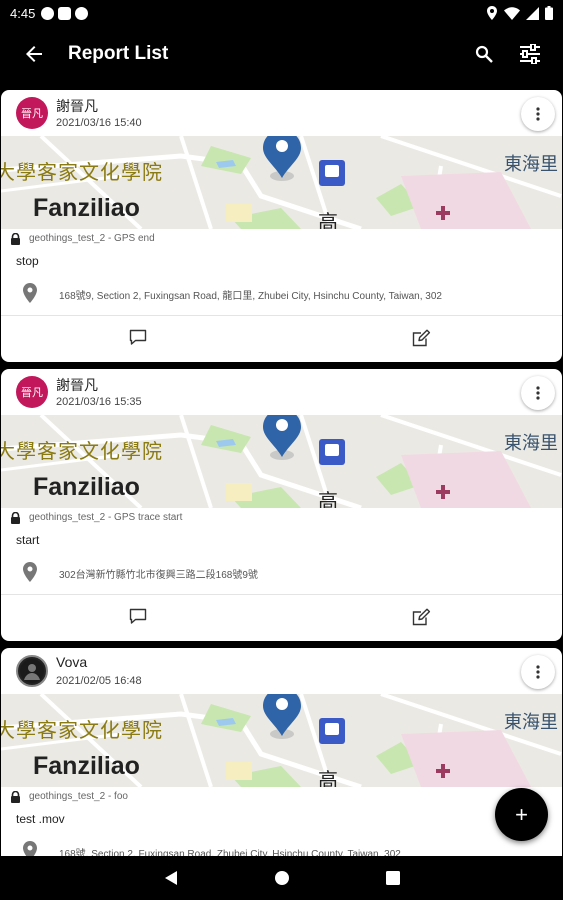 The height and width of the screenshot is (900, 563). I want to click on filter-button, so click(530, 54).